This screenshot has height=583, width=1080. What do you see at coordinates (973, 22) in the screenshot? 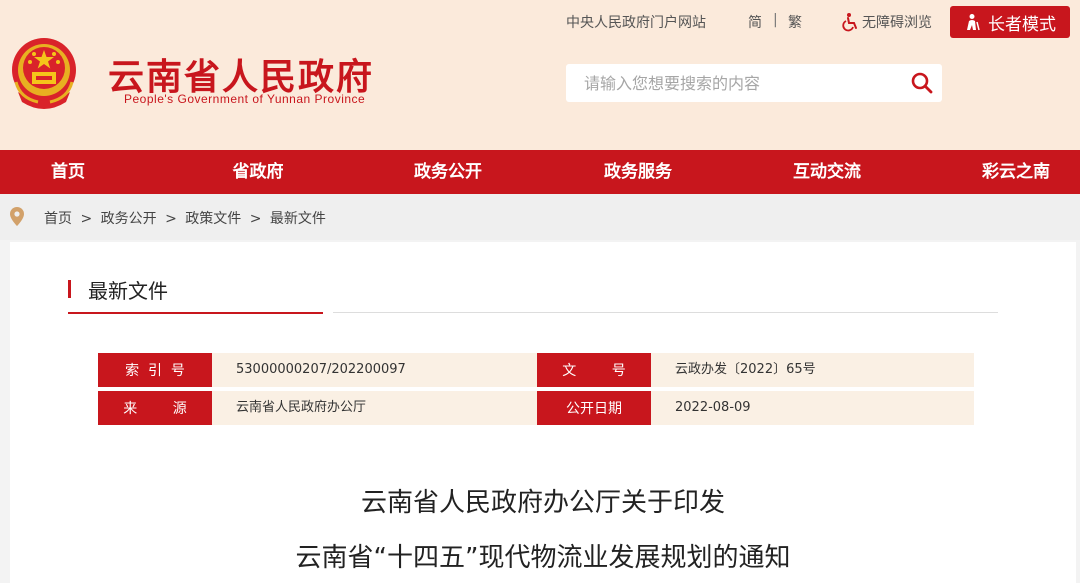
I see `elder-icon` at bounding box center [973, 22].